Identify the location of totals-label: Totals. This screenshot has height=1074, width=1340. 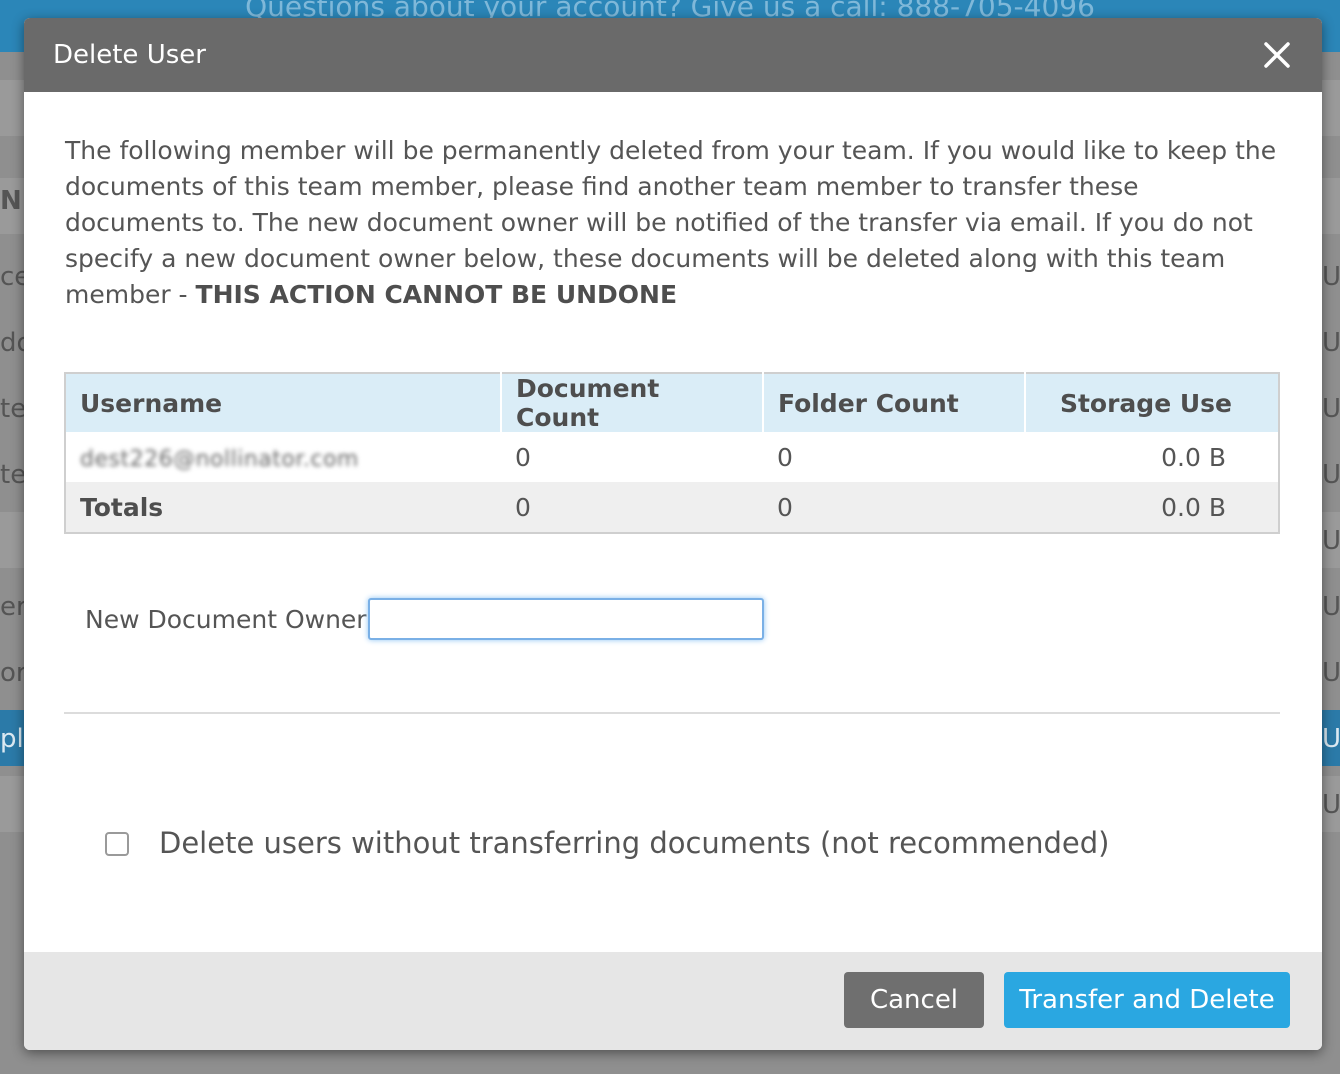
(283, 507).